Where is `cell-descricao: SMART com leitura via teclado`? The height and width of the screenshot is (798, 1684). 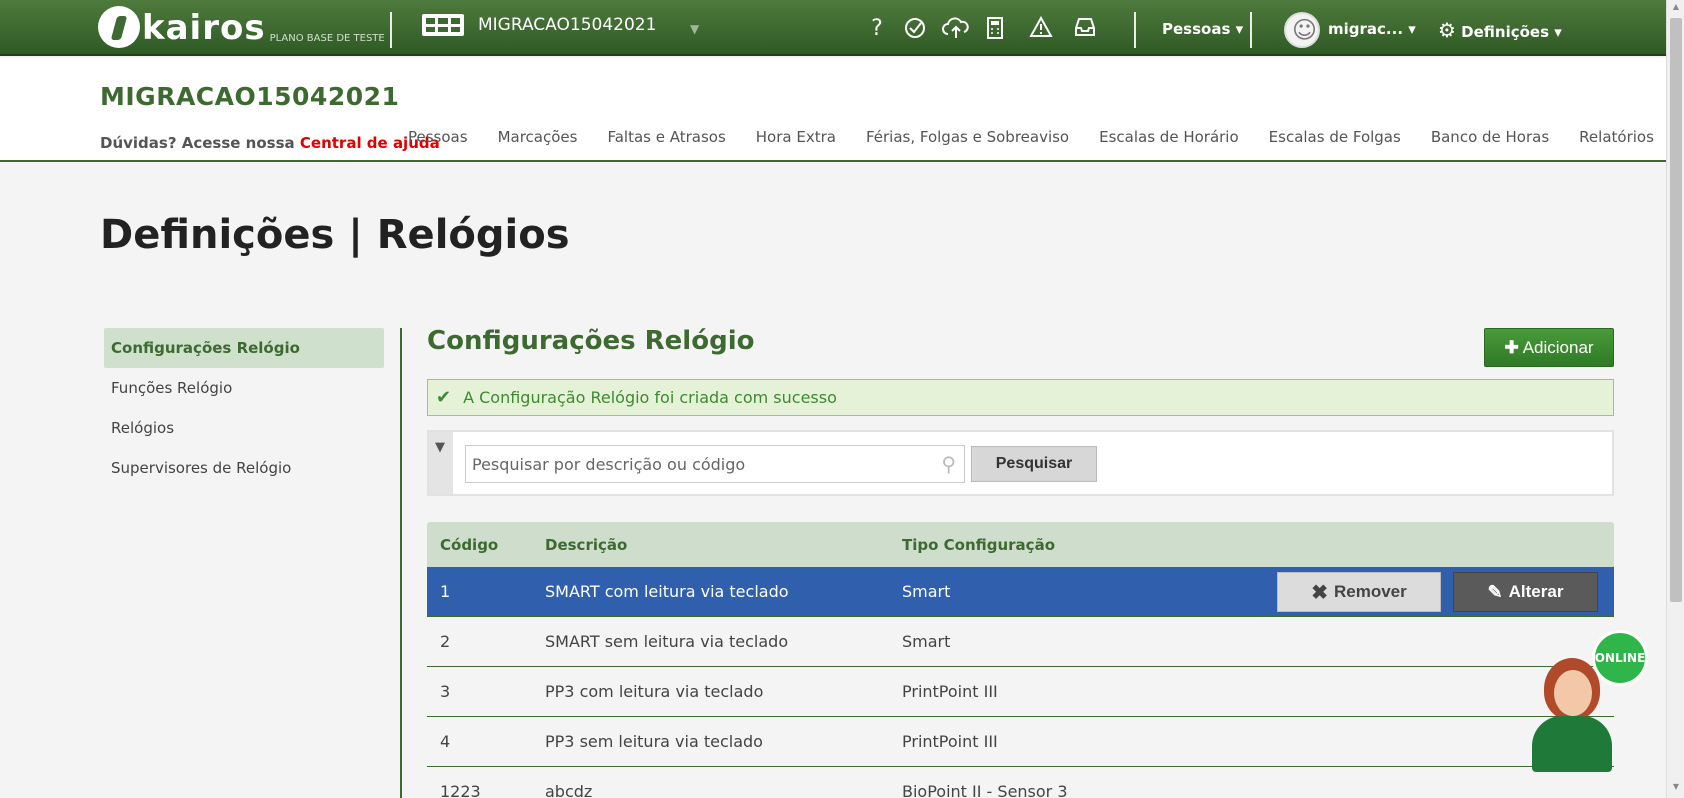 cell-descricao: SMART com leitura via teclado is located at coordinates (667, 591).